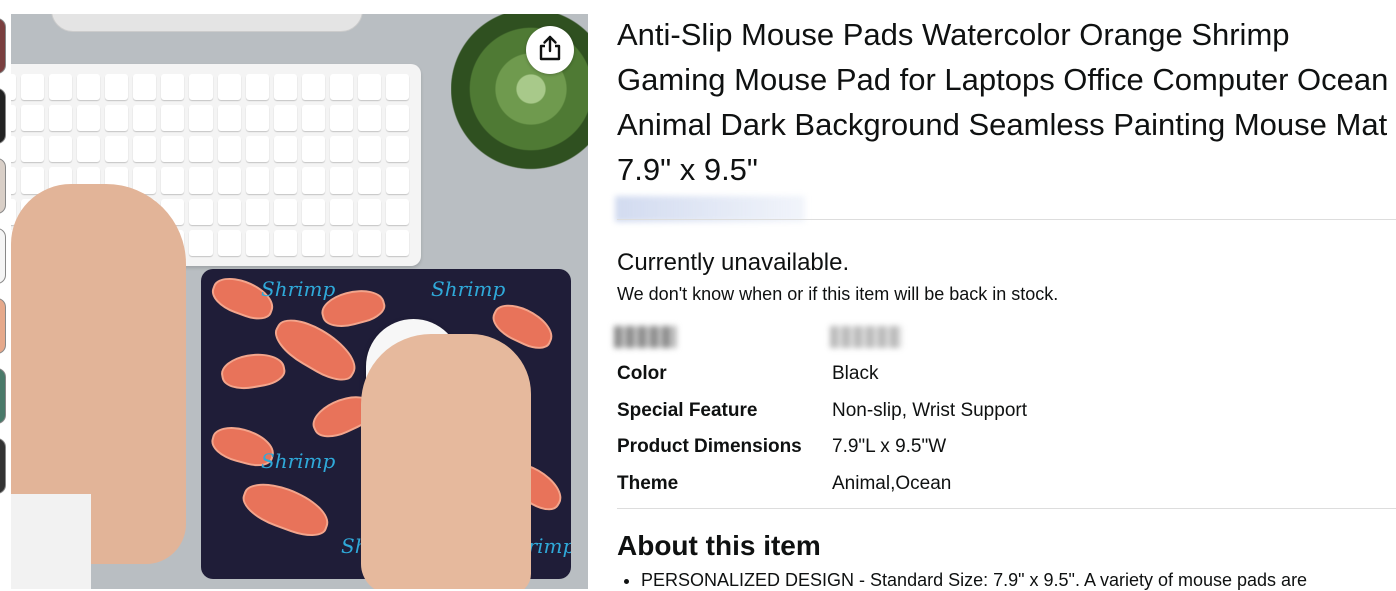 This screenshot has height=591, width=1396. Describe the element at coordinates (709, 447) in the screenshot. I see `attribute-label: Product Dimensions` at that location.